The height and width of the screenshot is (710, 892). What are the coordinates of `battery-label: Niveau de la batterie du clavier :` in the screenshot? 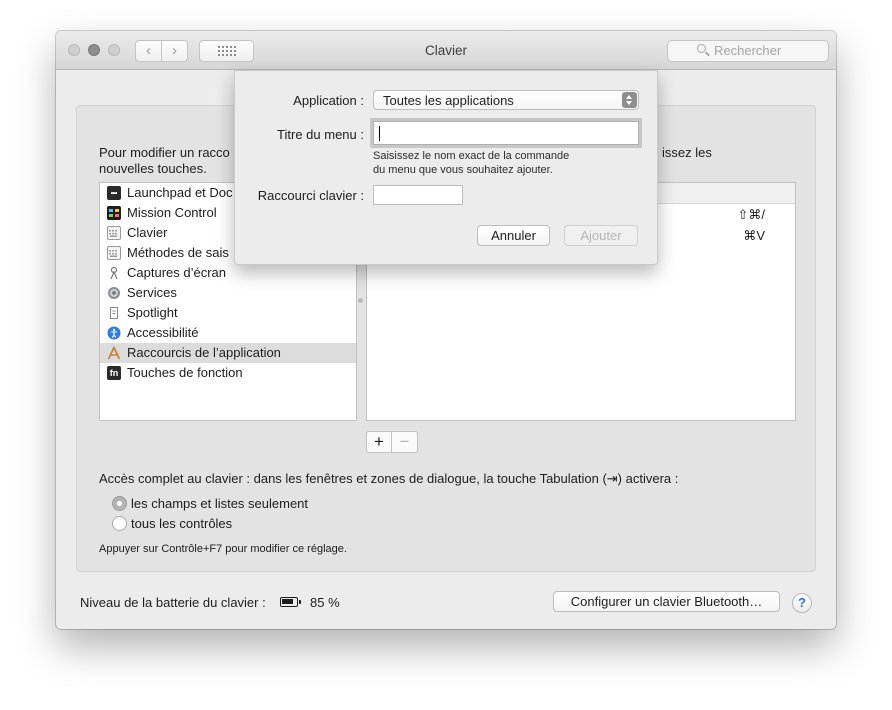 It's located at (173, 602).